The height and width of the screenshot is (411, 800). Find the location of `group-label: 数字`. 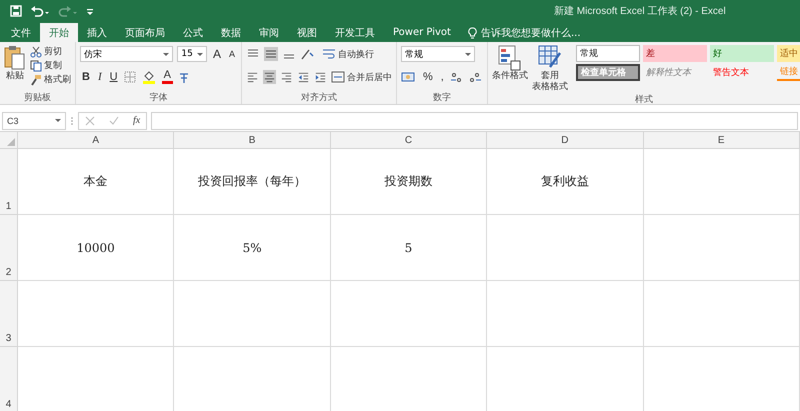

group-label: 数字 is located at coordinates (442, 98).